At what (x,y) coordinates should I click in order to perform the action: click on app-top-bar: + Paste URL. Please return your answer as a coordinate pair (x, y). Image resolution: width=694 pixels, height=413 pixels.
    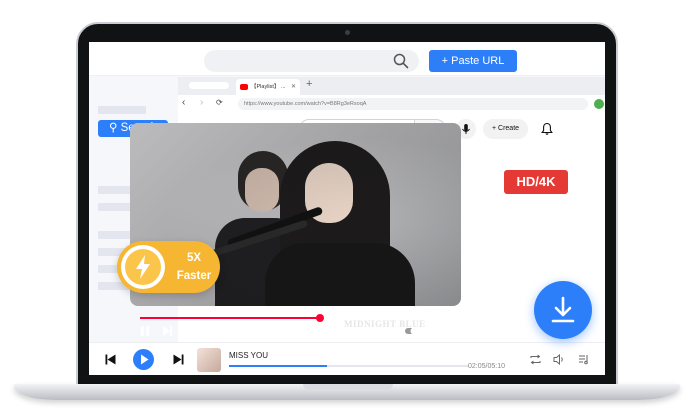
    Looking at the image, I should click on (347, 59).